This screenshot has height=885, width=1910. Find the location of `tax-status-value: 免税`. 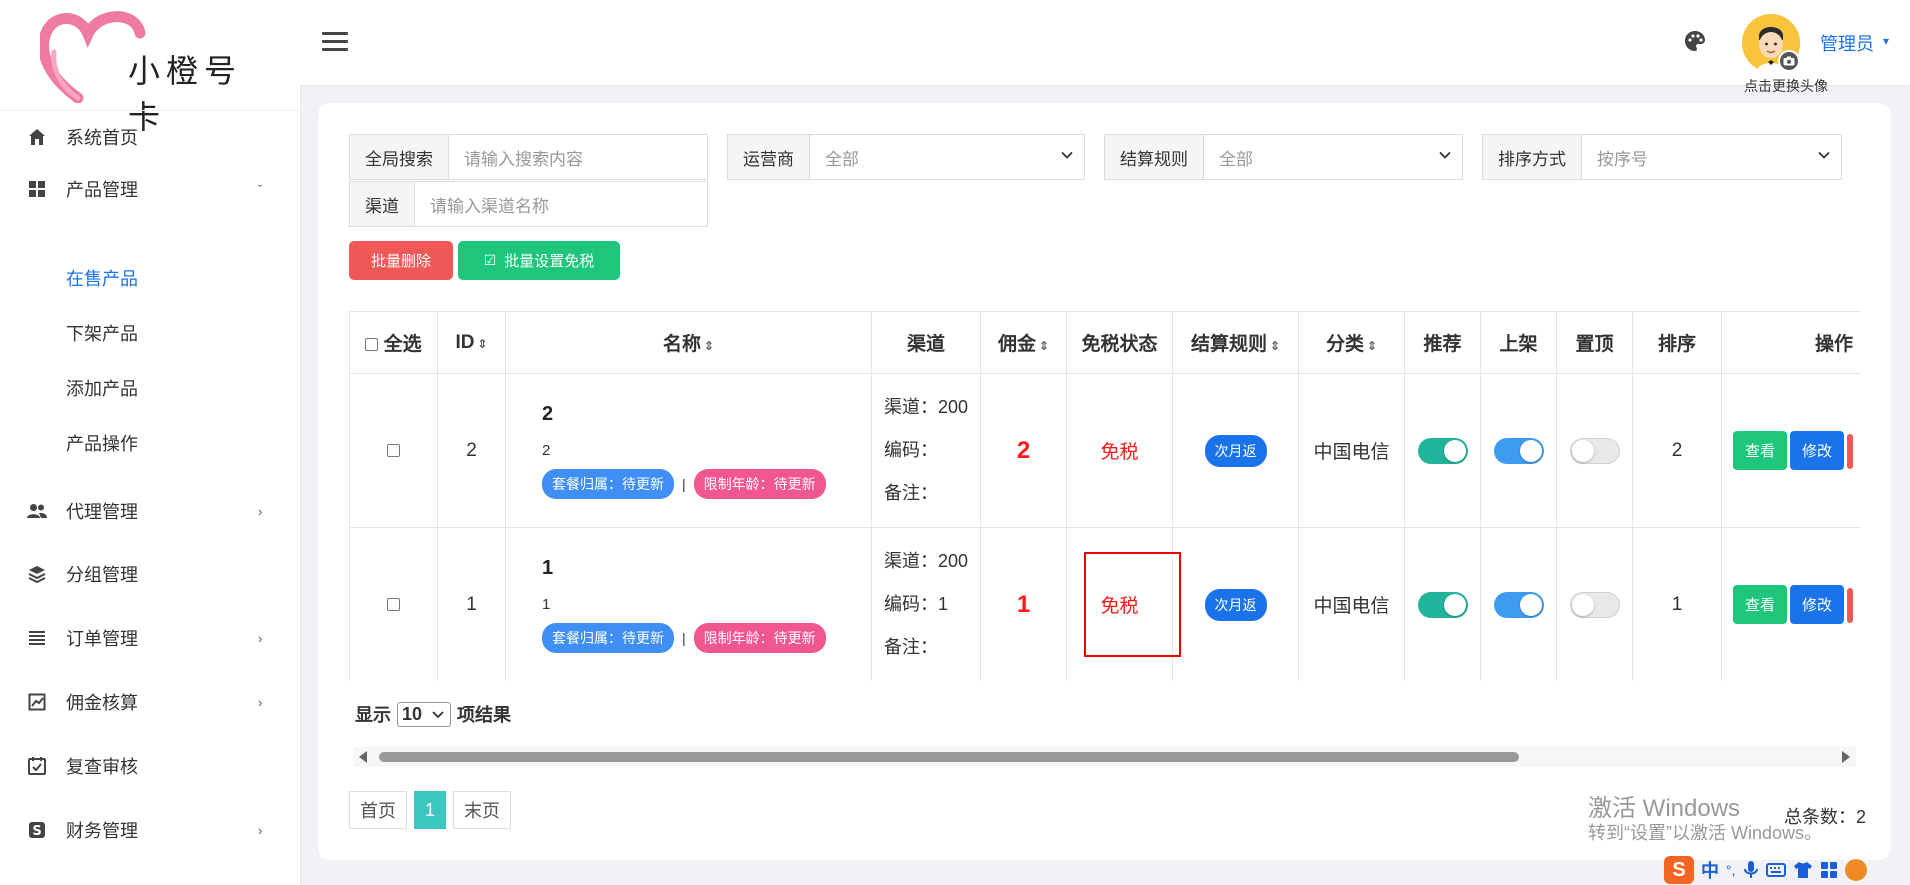

tax-status-value: 免税 is located at coordinates (1119, 606).